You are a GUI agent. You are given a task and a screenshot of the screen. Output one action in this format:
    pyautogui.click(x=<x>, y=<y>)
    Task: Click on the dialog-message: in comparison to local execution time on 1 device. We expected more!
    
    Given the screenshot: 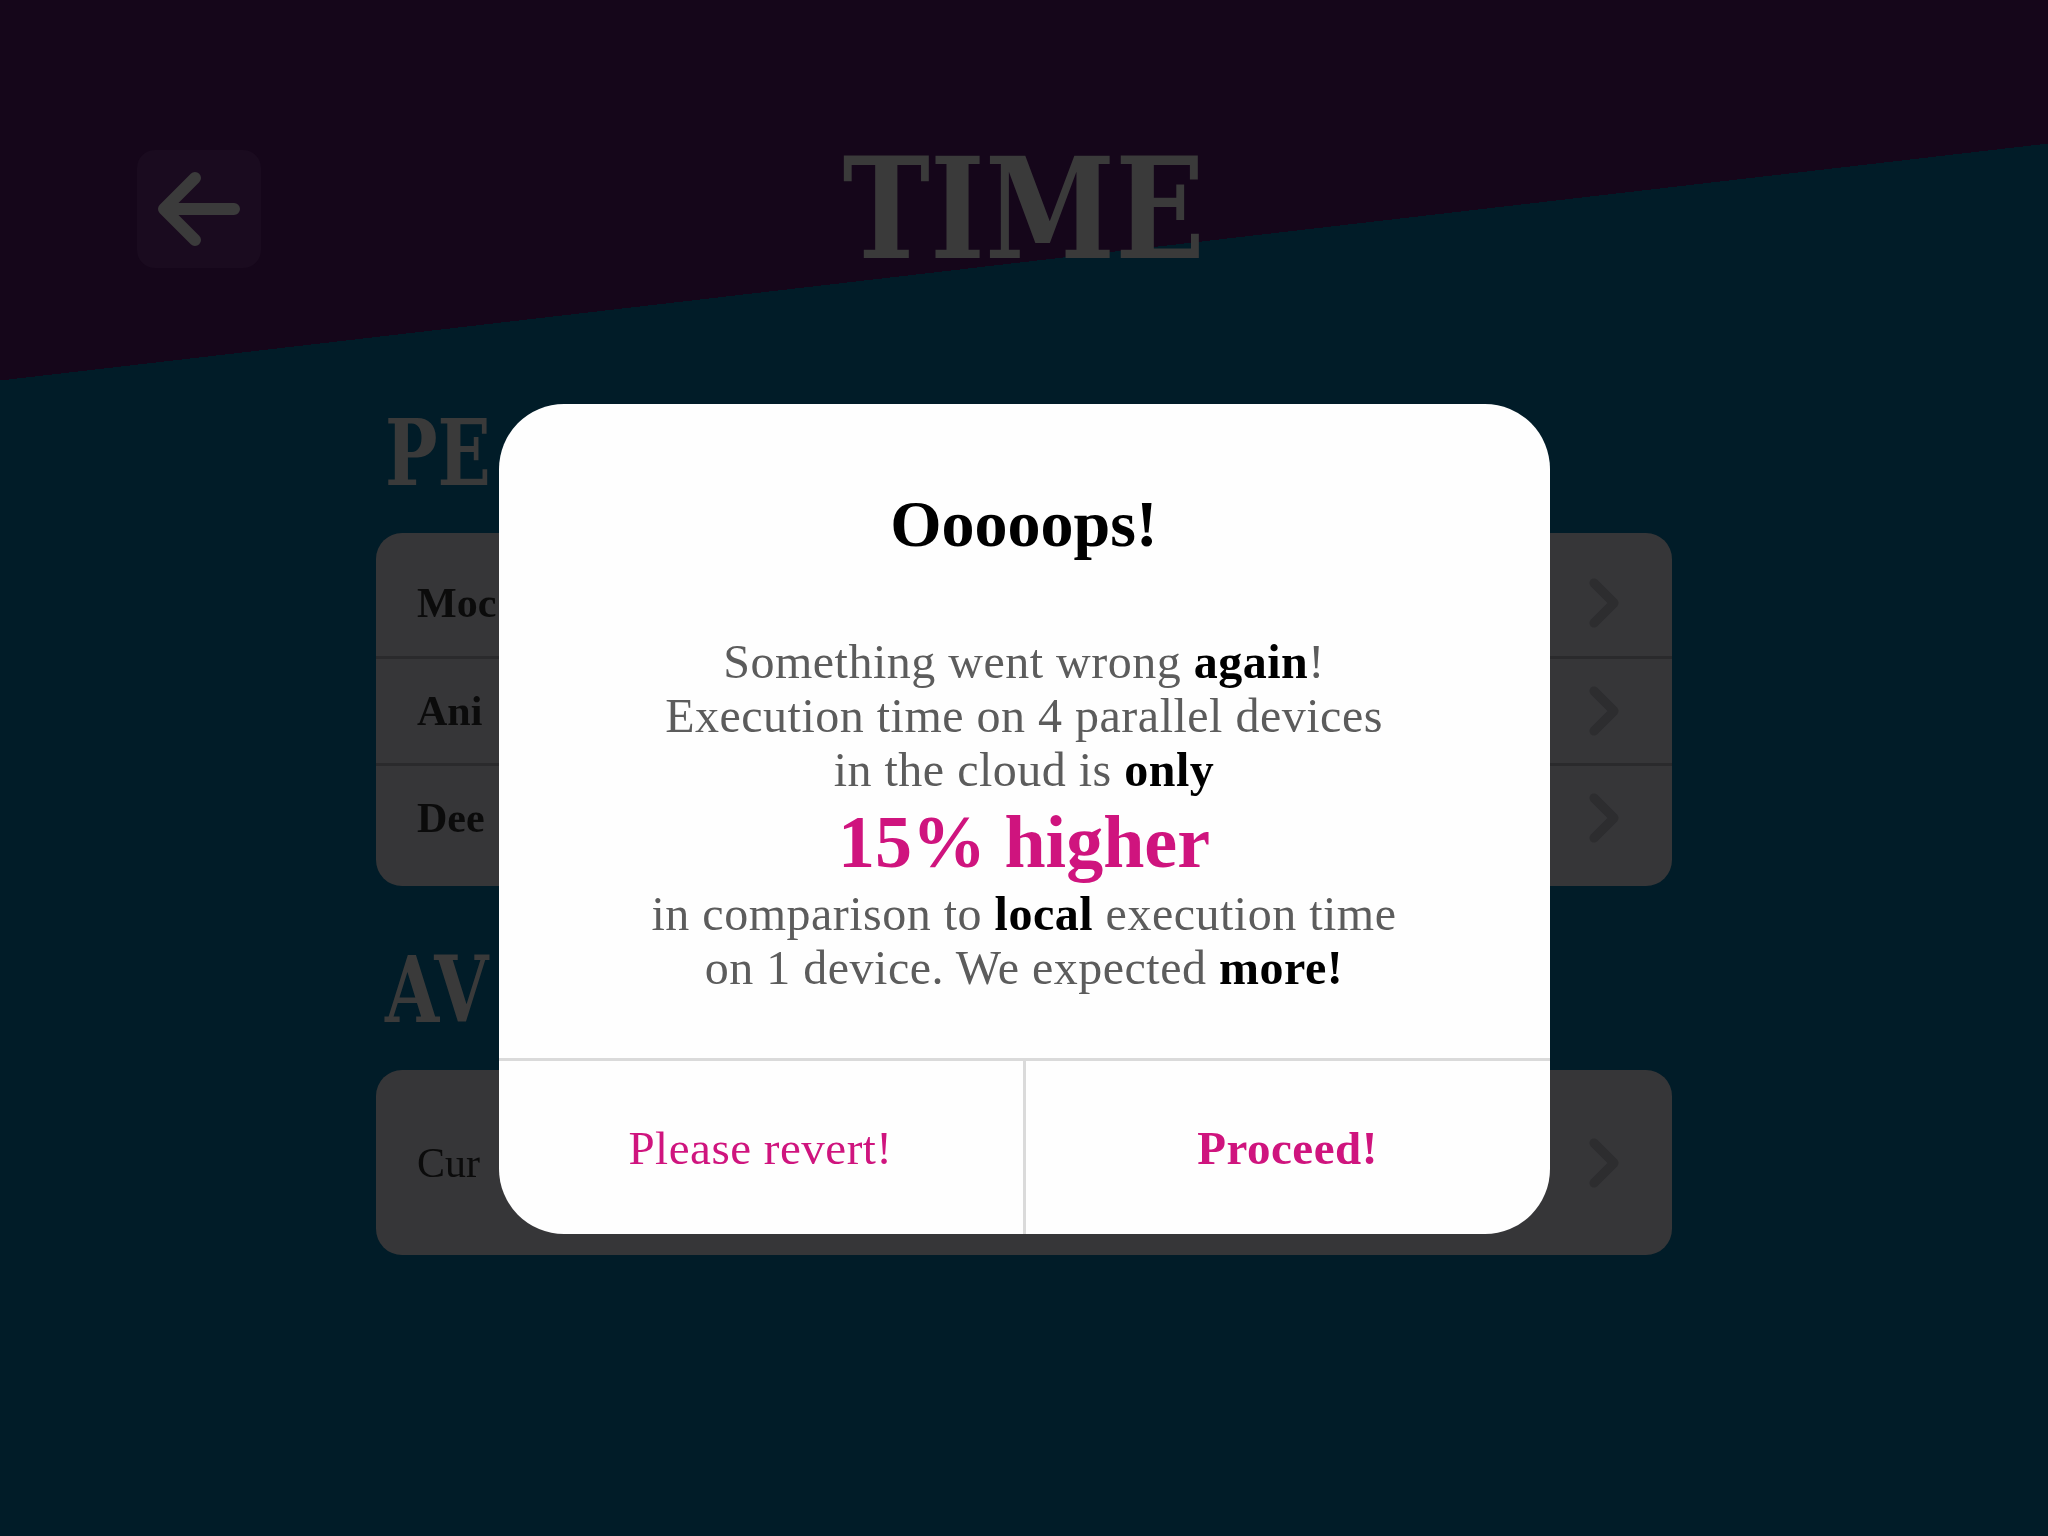 What is the action you would take?
    pyautogui.click(x=1024, y=941)
    